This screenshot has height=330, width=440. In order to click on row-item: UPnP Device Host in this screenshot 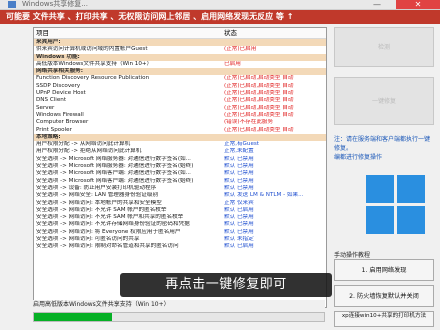, I will do `click(61, 93)`.